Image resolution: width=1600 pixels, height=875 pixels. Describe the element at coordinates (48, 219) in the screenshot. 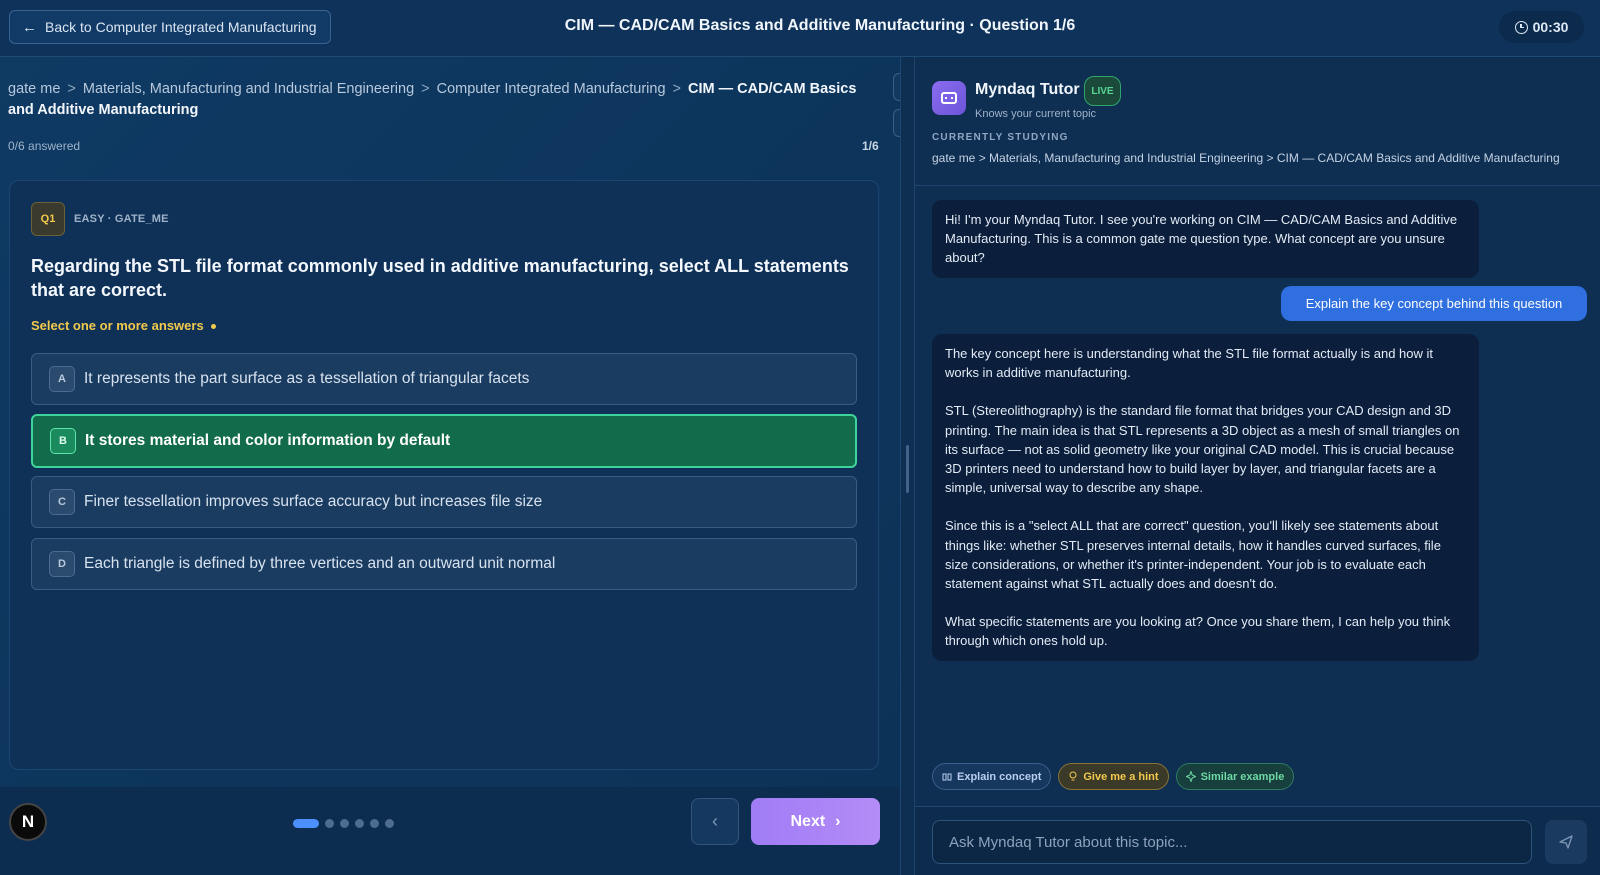

I see `question-number-badge: Q1` at that location.